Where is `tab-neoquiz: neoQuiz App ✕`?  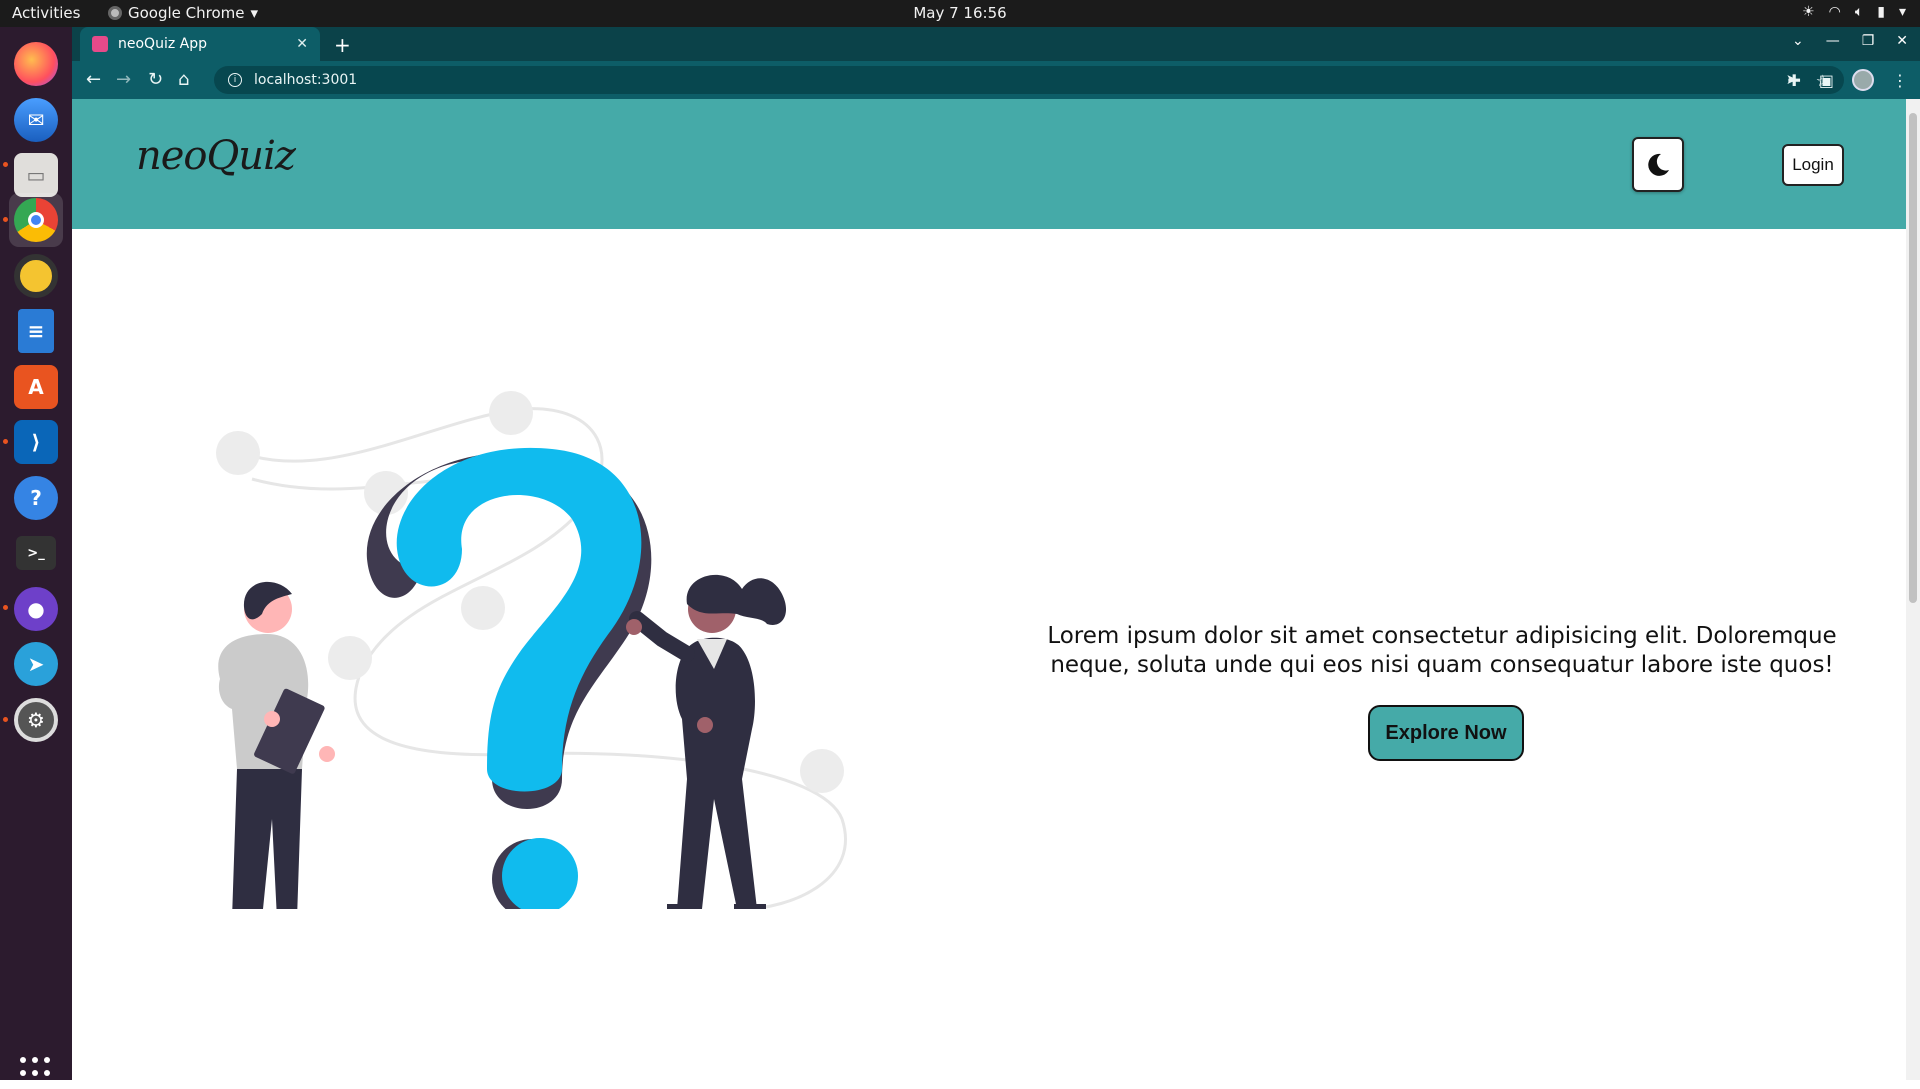 tab-neoquiz: neoQuiz App ✕ is located at coordinates (200, 44).